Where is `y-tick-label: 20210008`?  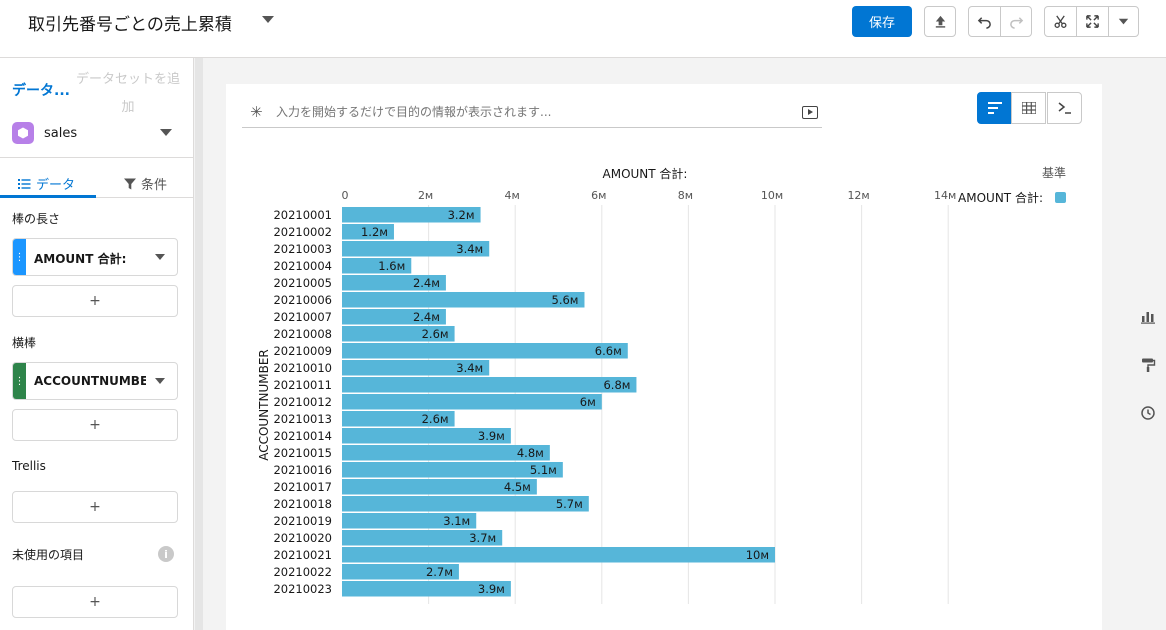 y-tick-label: 20210008 is located at coordinates (302, 334).